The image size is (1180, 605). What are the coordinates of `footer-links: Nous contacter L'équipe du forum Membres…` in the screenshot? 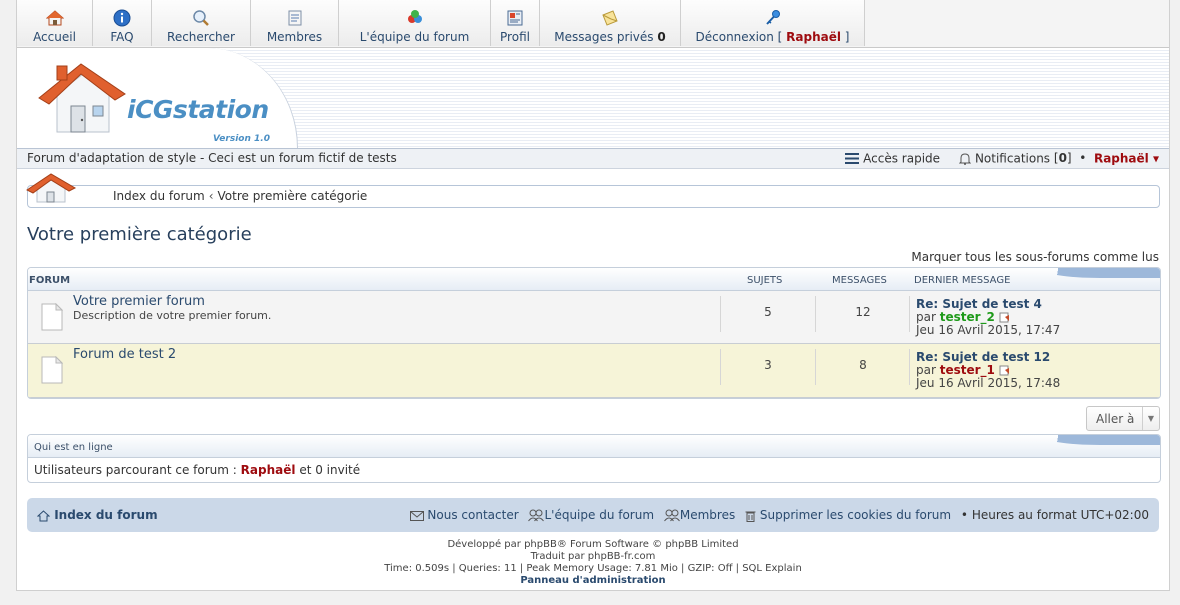 It's located at (776, 515).